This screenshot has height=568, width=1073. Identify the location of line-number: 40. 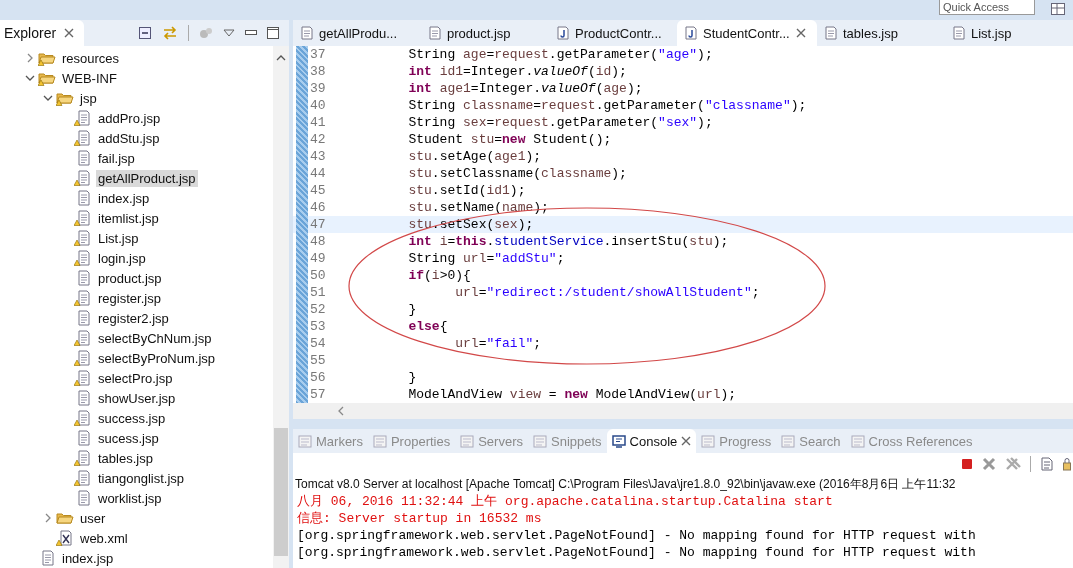
(318, 105).